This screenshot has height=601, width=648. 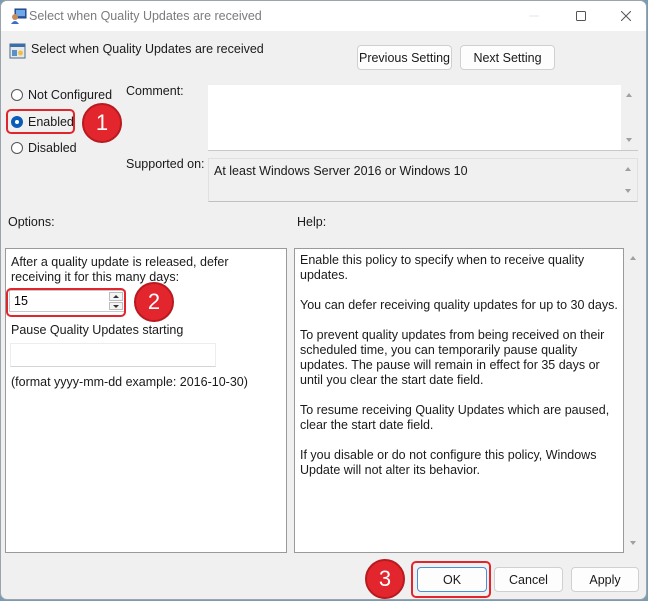 I want to click on supported-scrollbar, so click(x=628, y=180).